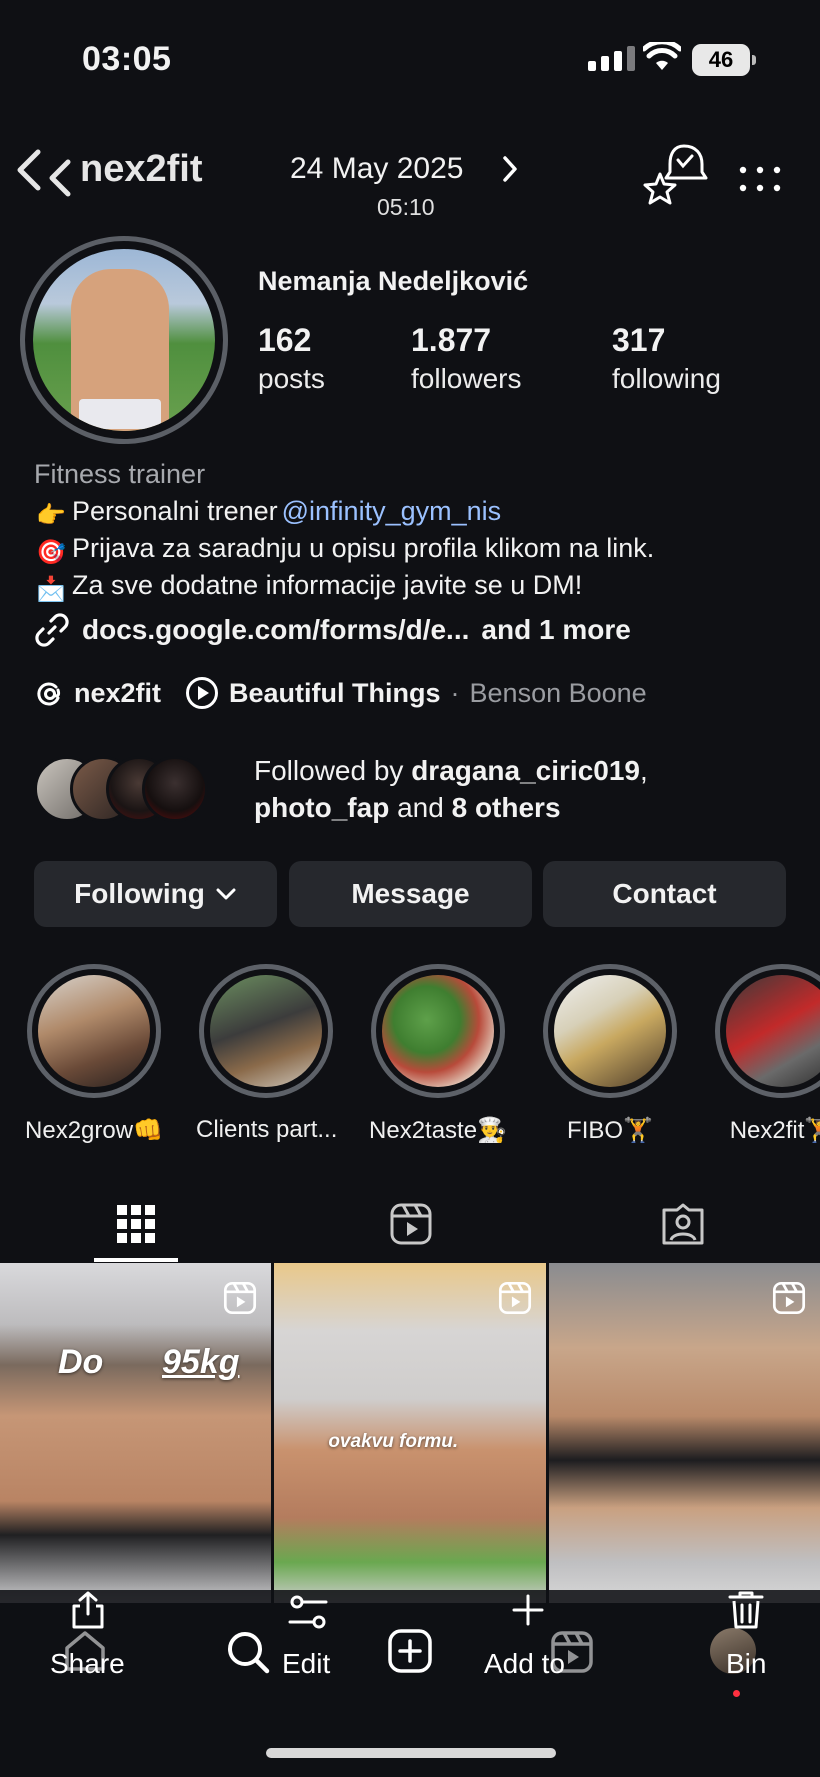 Image resolution: width=820 pixels, height=1777 pixels. What do you see at coordinates (322, 807) in the screenshot?
I see `followed-user-2: photo_fap` at bounding box center [322, 807].